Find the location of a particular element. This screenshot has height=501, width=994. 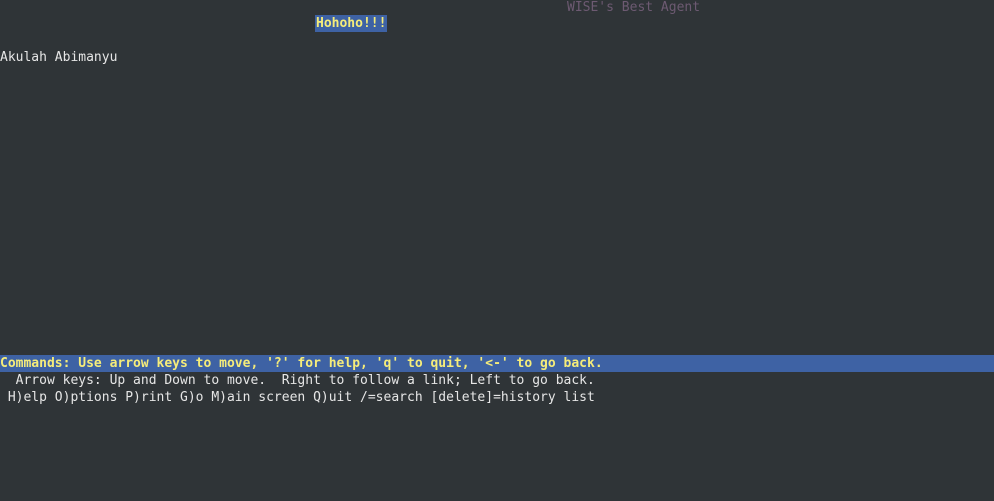

hohoho-link: Hohoho!!! is located at coordinates (351, 23).